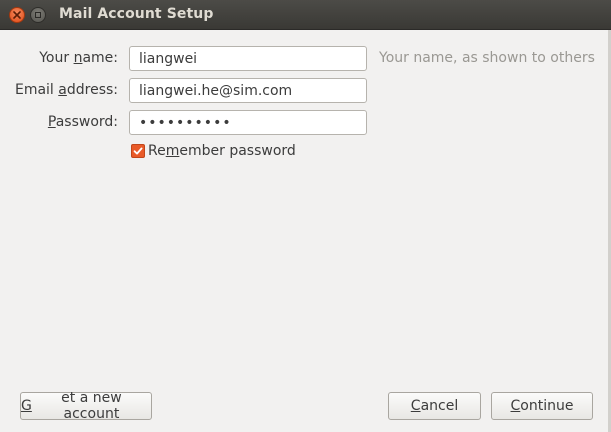 This screenshot has width=611, height=432. I want to click on email-input, so click(248, 90).